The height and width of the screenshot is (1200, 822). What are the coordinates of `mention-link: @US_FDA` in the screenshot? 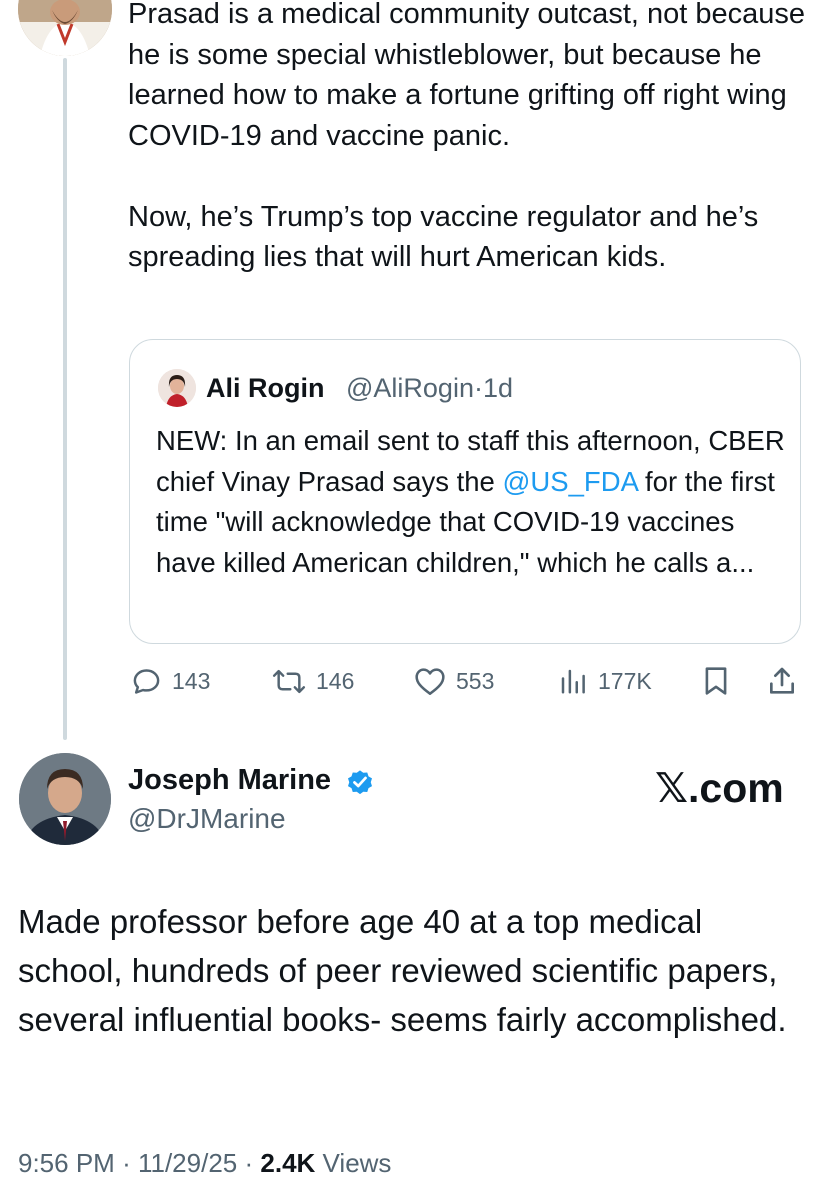 It's located at (570, 481).